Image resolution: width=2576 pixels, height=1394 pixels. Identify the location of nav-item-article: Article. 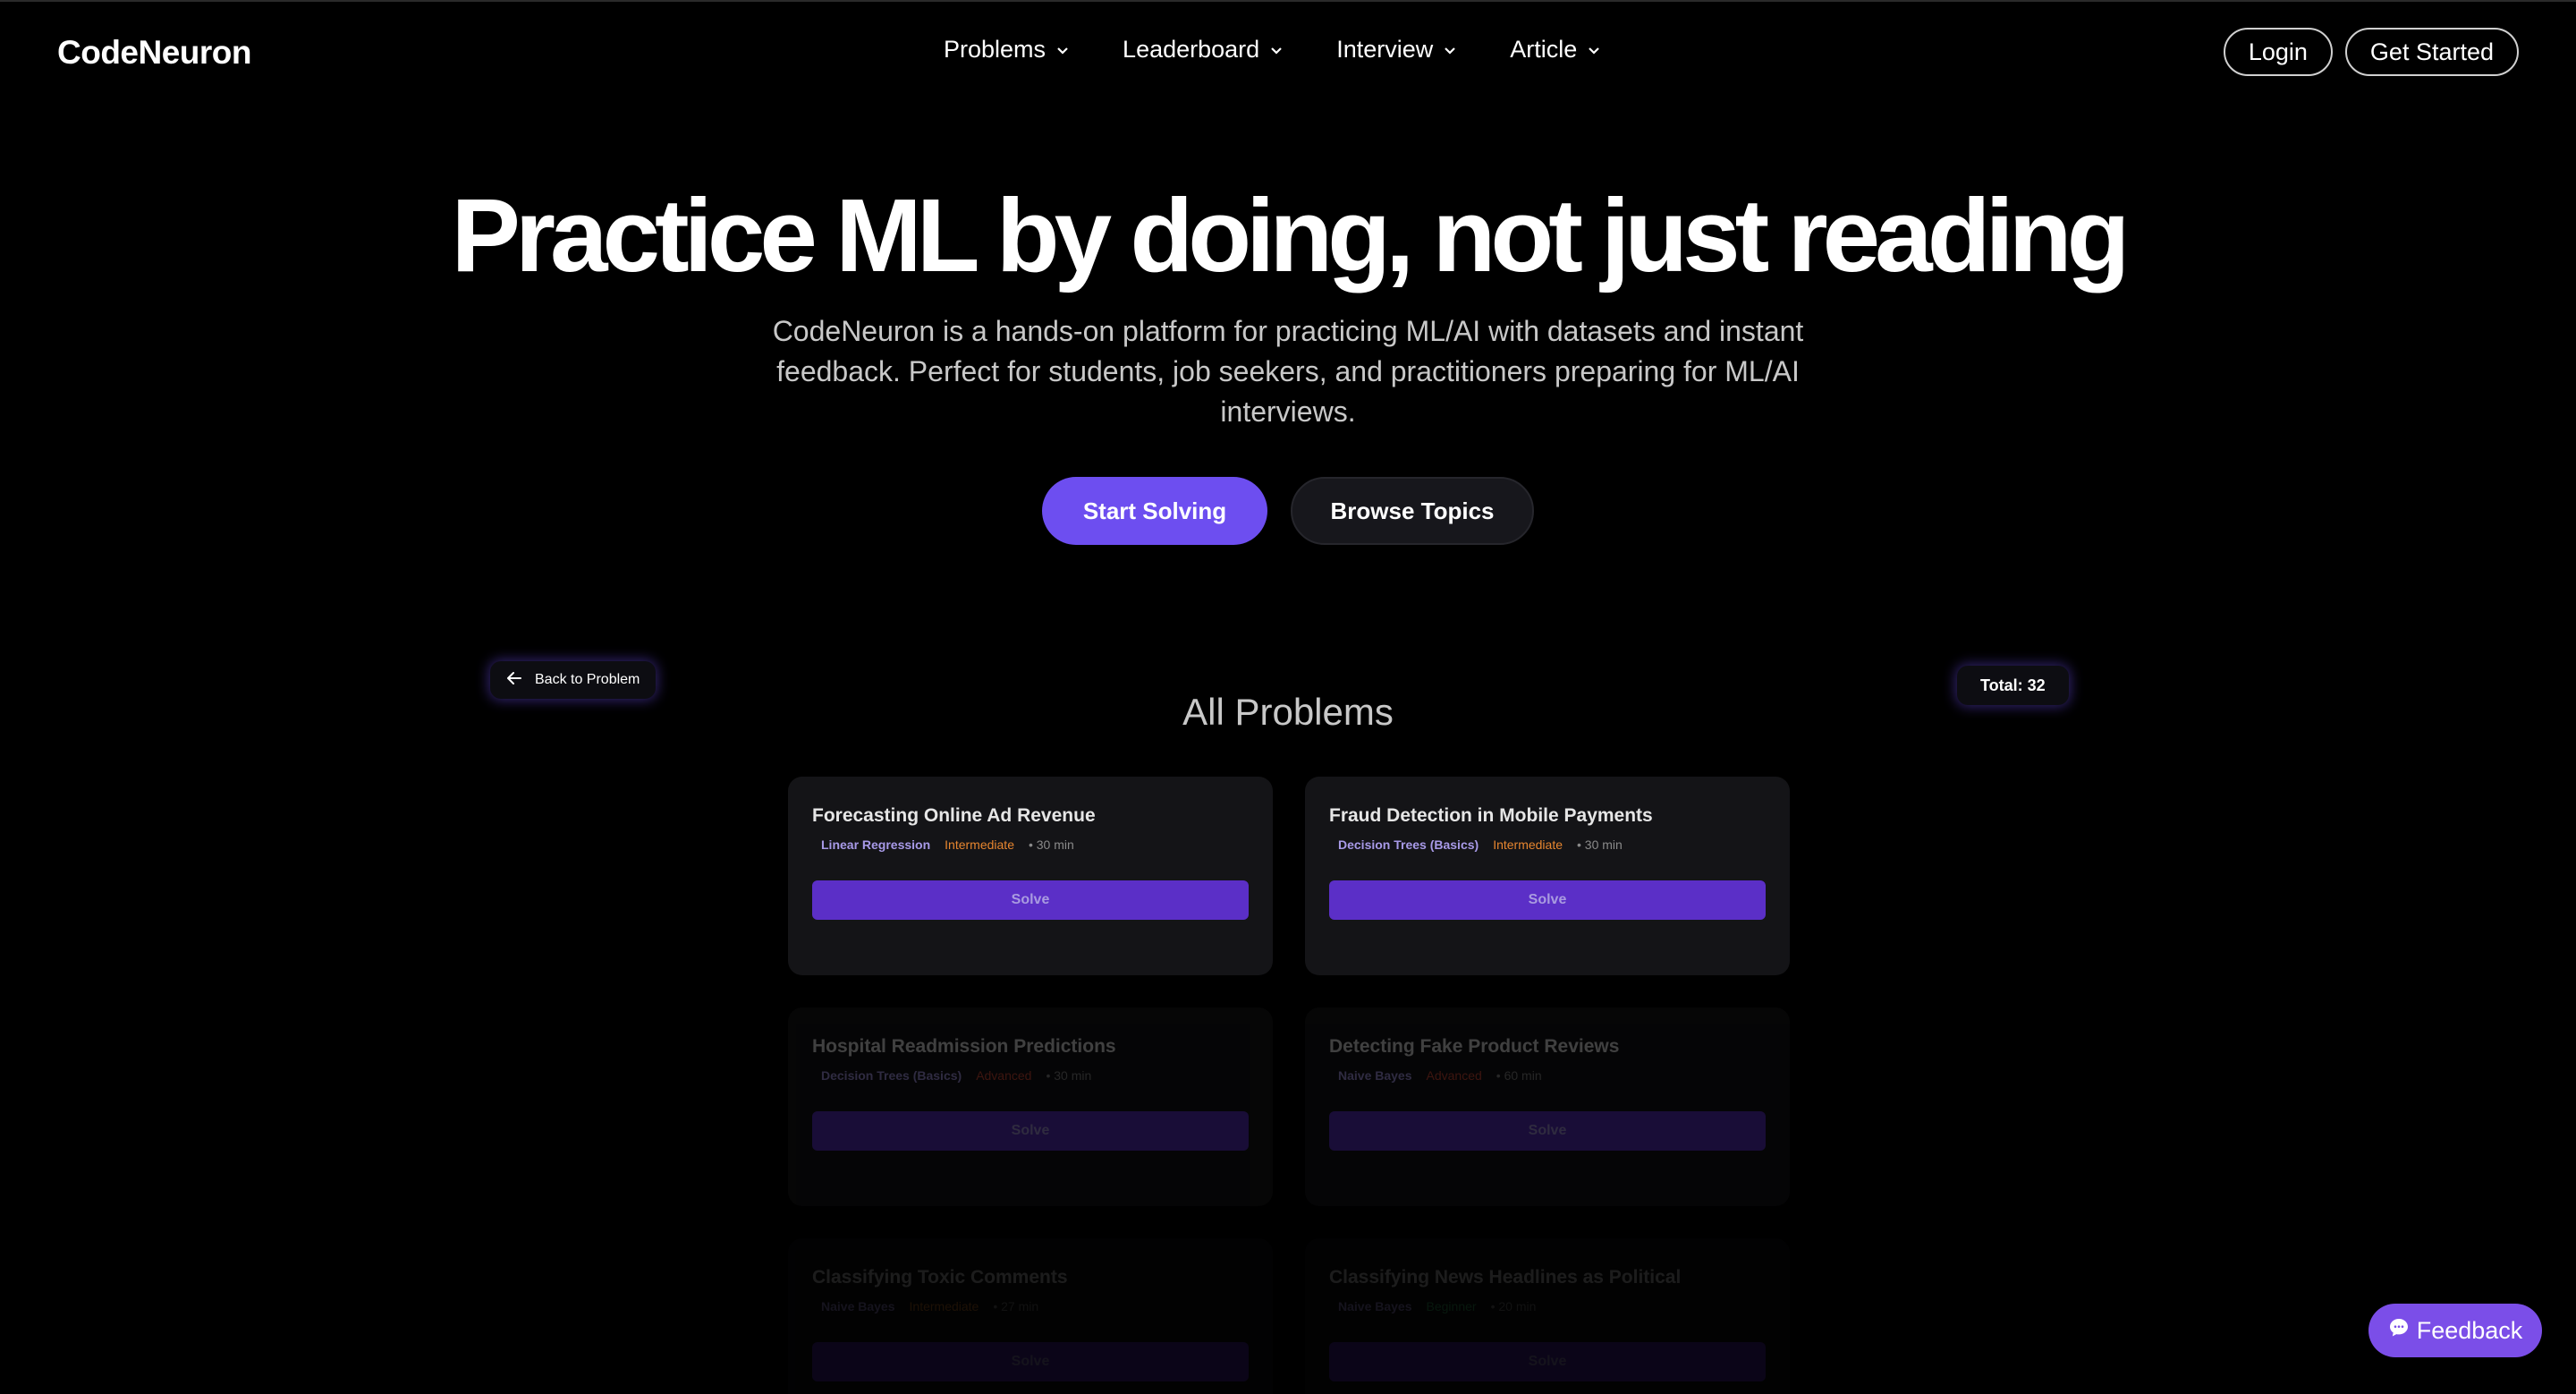
(1555, 50).